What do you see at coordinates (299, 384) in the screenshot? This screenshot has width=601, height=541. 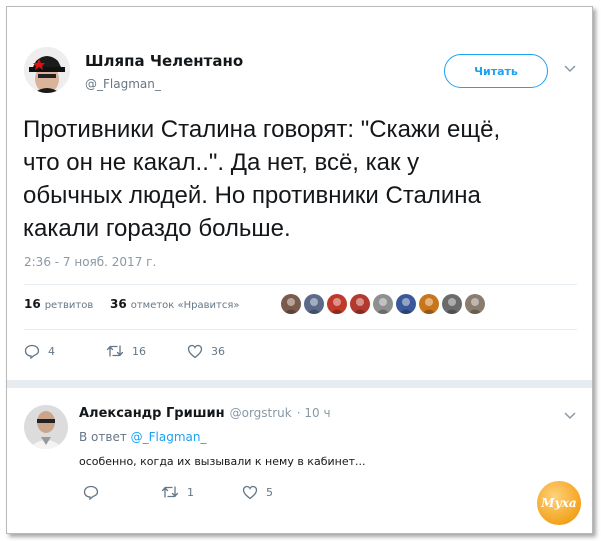 I see `section-separator` at bounding box center [299, 384].